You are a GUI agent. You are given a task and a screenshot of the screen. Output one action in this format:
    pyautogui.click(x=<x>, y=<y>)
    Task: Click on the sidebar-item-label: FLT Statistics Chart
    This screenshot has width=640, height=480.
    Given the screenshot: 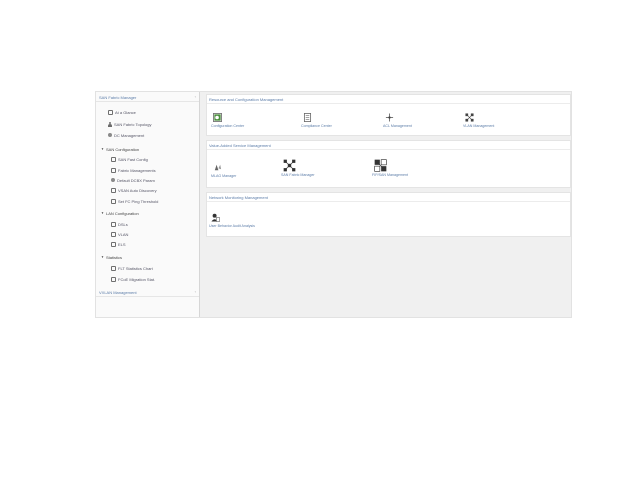 What is the action you would take?
    pyautogui.click(x=135, y=268)
    